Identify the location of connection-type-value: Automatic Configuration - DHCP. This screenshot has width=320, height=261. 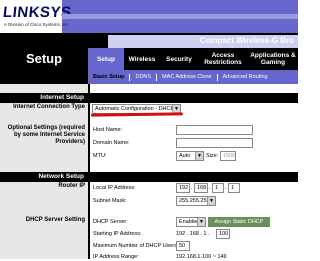
(135, 109).